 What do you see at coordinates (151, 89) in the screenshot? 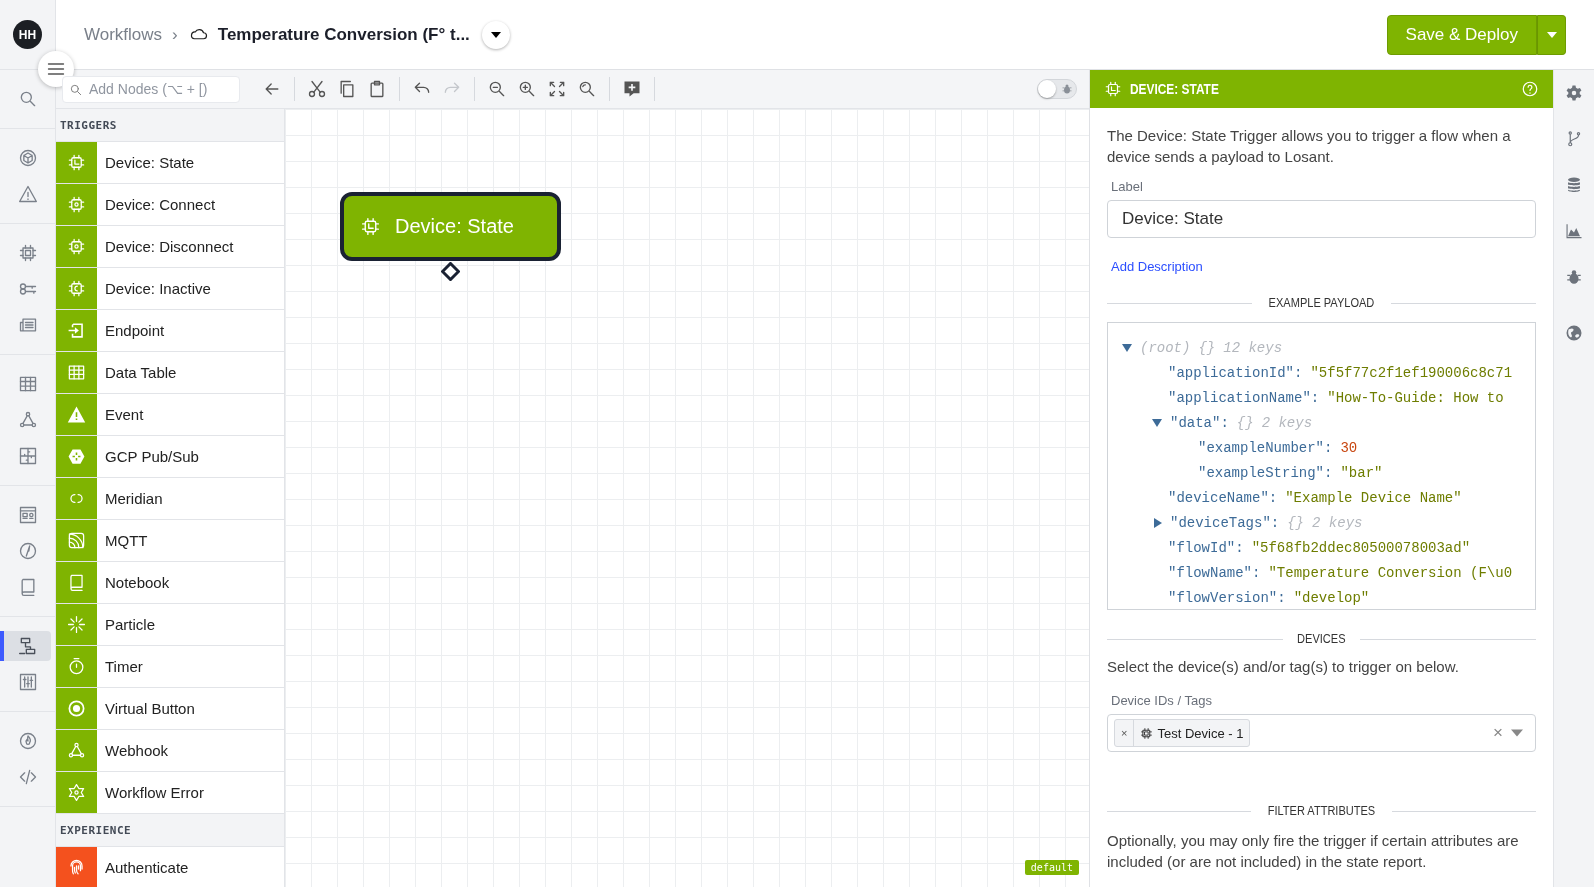
I see `add-nodes-search-field: Add Nodes (⌥ + [)` at bounding box center [151, 89].